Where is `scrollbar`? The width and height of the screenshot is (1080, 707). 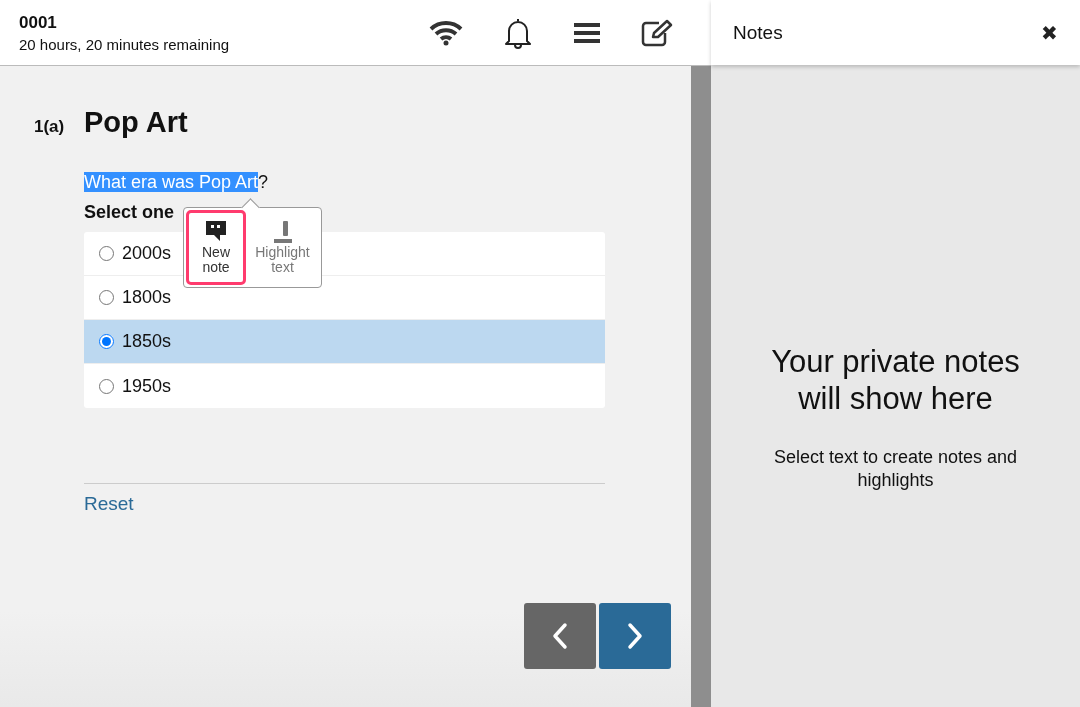 scrollbar is located at coordinates (701, 386).